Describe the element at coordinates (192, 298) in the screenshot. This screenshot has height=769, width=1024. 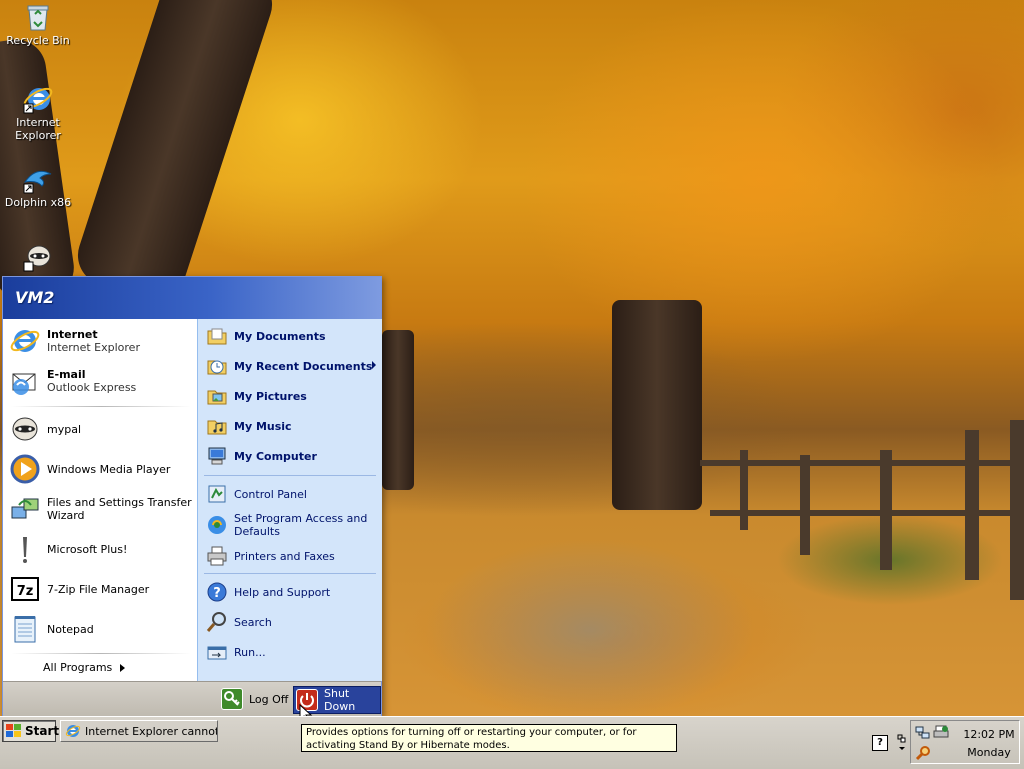
I see `start-menu-header: VM2` at that location.